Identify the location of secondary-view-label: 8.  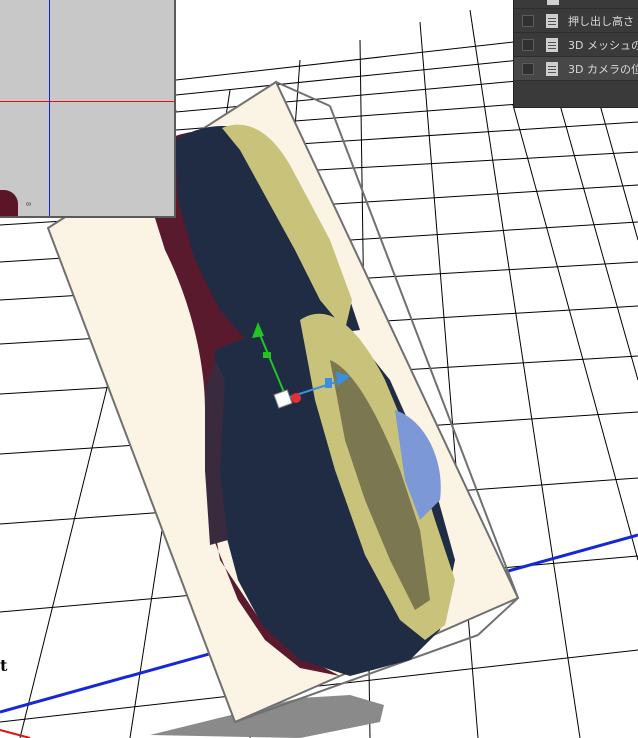
(28, 204).